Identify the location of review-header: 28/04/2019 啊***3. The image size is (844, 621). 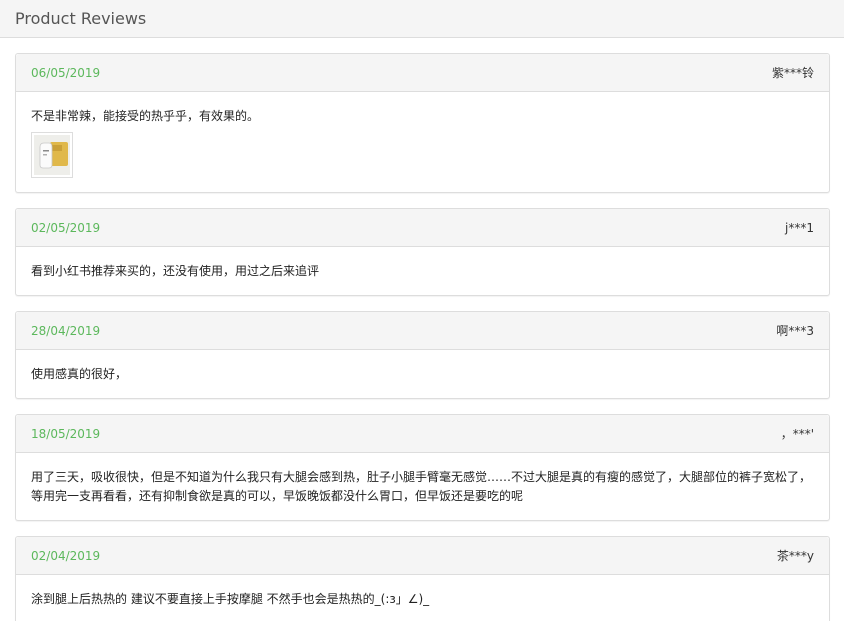
(422, 331).